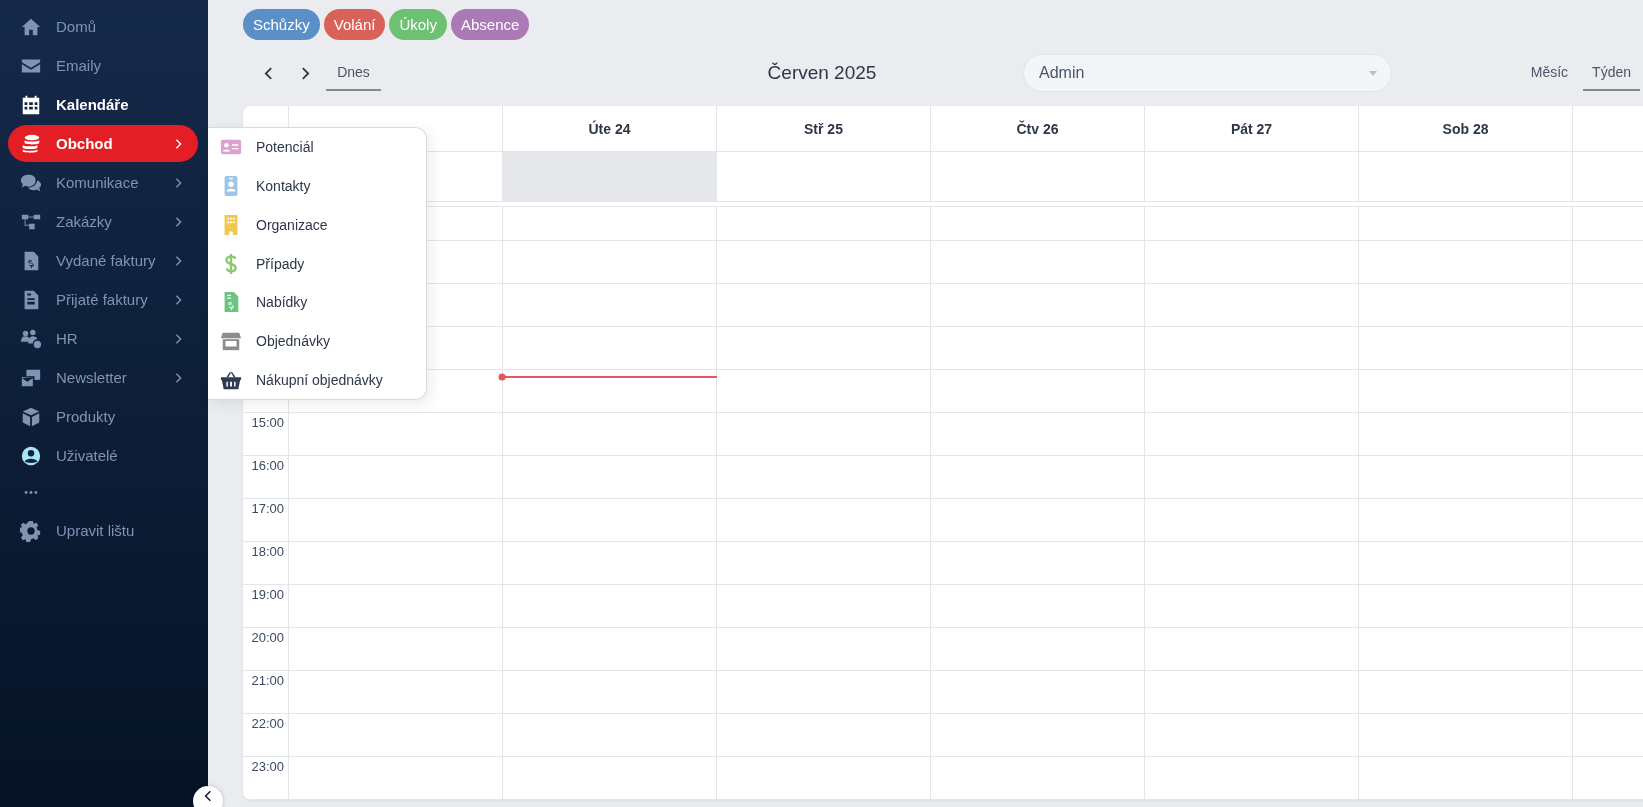 Image resolution: width=1643 pixels, height=807 pixels. I want to click on submenu-item: Nákupní objednávky, so click(317, 380).